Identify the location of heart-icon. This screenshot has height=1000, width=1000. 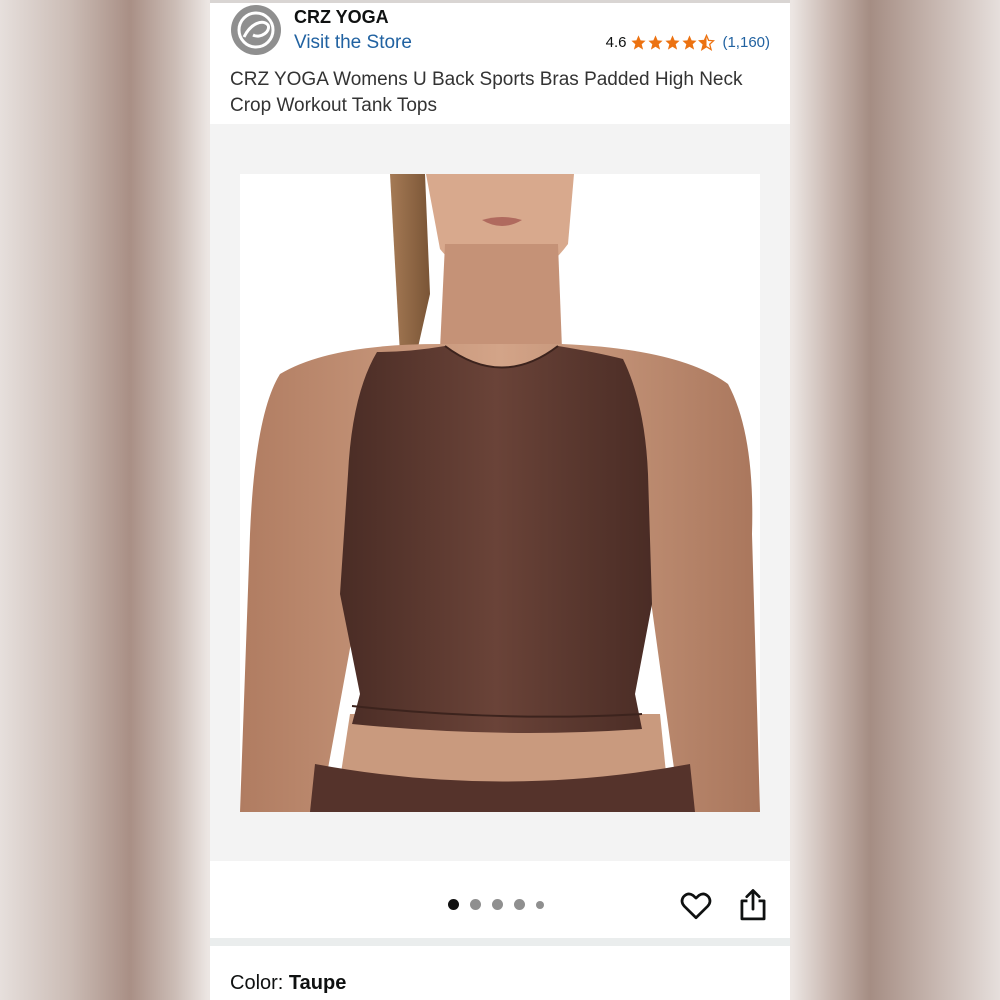
(696, 906).